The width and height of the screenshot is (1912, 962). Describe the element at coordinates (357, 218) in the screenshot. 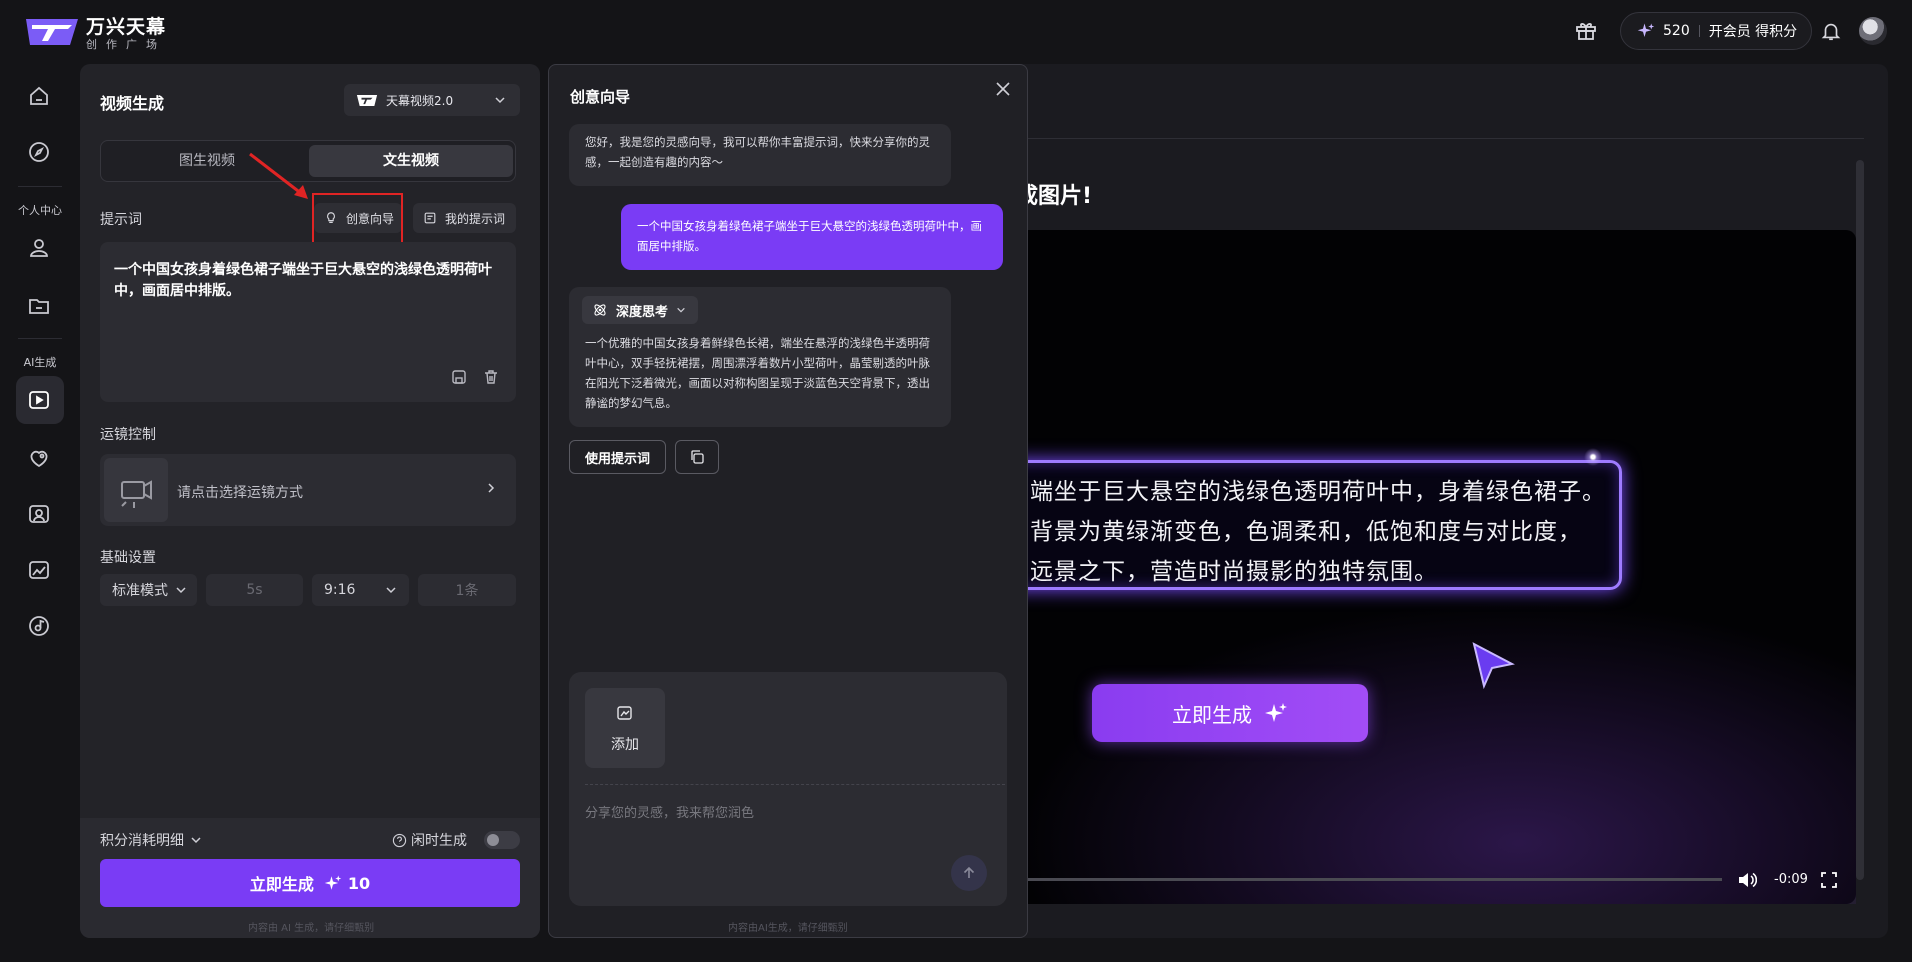

I see `highlight-box` at that location.